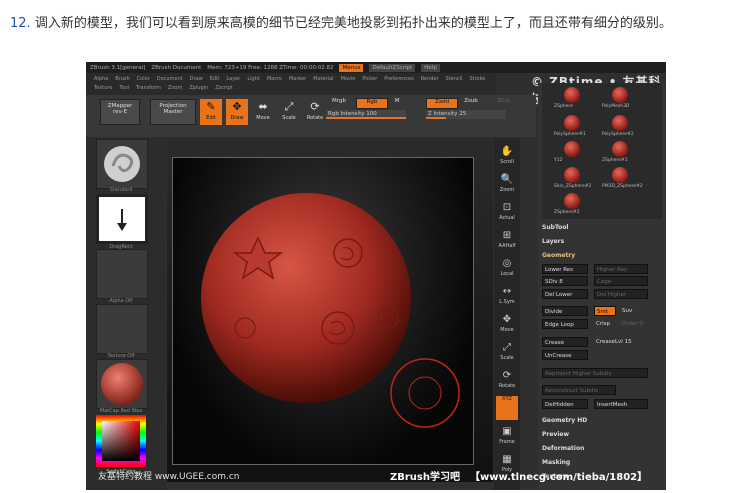 The height and width of the screenshot is (493, 750). Describe the element at coordinates (565, 281) in the screenshot. I see `sdiv-slider: SDiv 8` at that location.